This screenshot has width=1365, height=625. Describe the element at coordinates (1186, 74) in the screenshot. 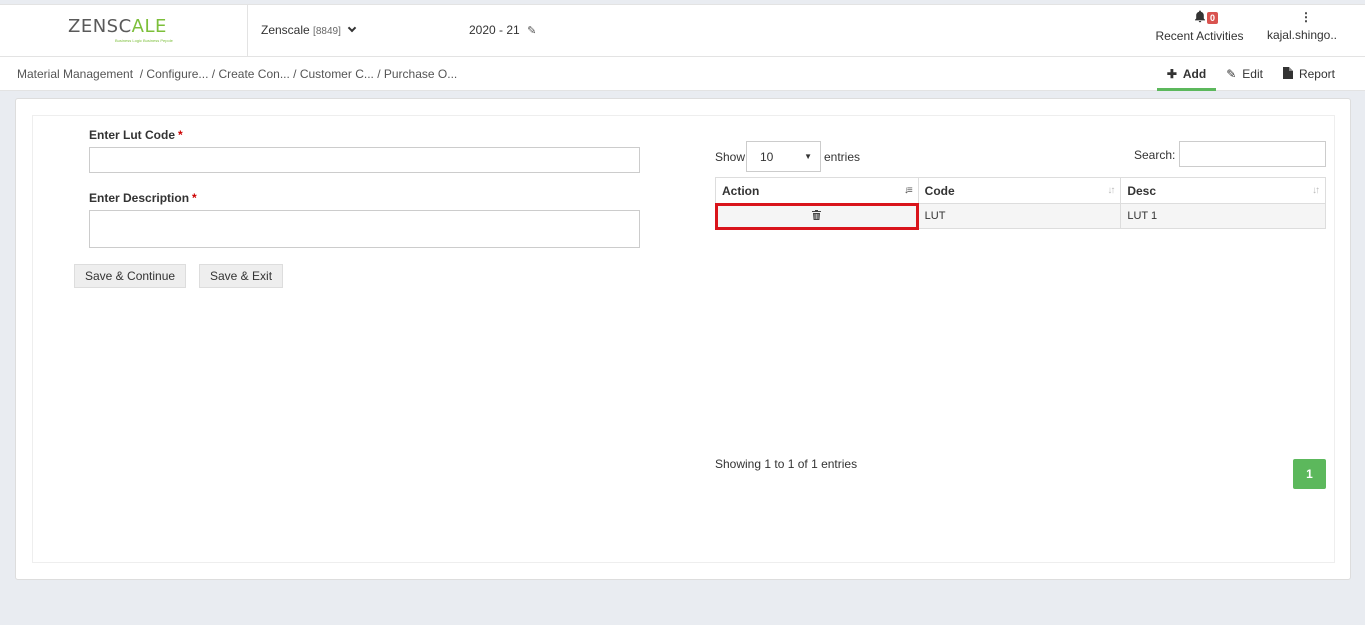

I see `add-button: ✚ Add` at that location.